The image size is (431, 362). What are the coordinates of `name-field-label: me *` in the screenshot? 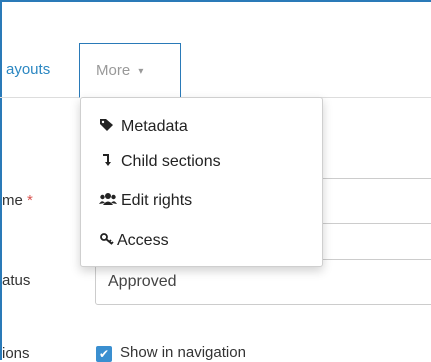 It's located at (17, 200).